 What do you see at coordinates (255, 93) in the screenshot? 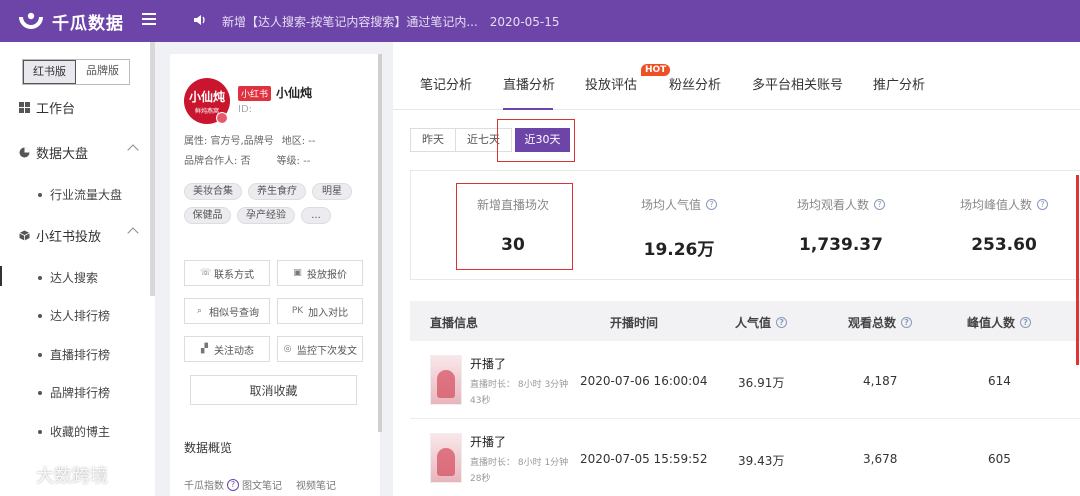
I see `platform-tag: 小红书` at bounding box center [255, 93].